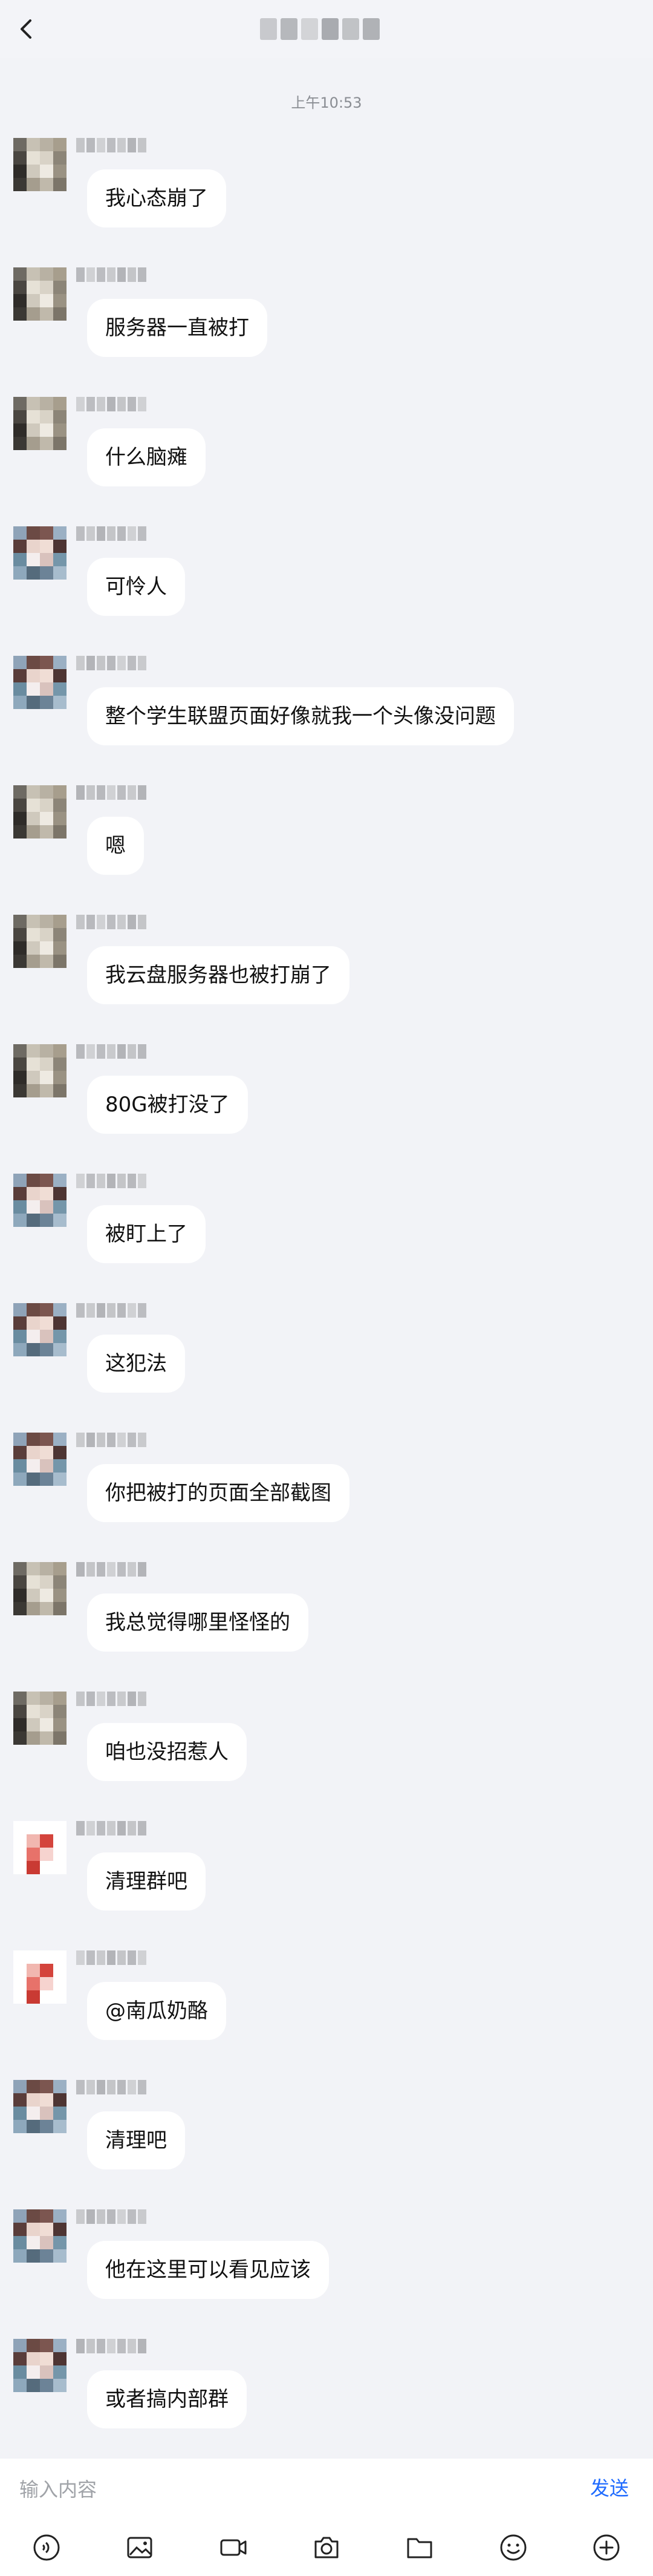 This screenshot has width=653, height=2576. What do you see at coordinates (326, 1363) in the screenshot?
I see `message-row: 这犯法` at bounding box center [326, 1363].